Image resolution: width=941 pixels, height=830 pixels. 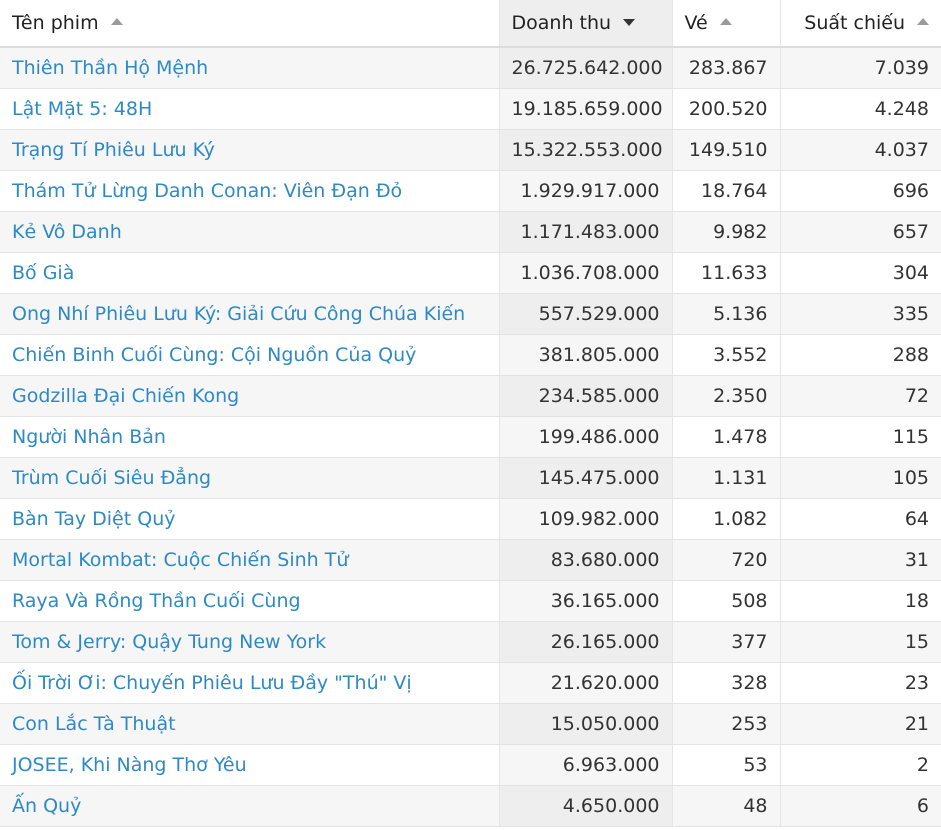 I want to click on cell-revenue: 83.680.000, so click(x=585, y=560).